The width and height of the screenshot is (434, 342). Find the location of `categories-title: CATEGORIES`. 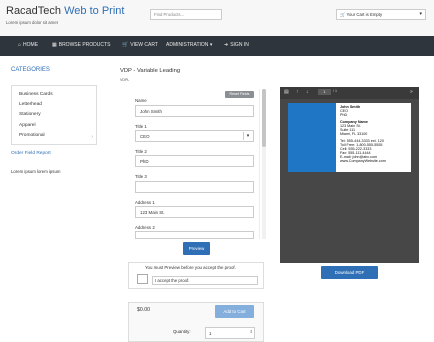

categories-title: CATEGORIES is located at coordinates (30, 70).